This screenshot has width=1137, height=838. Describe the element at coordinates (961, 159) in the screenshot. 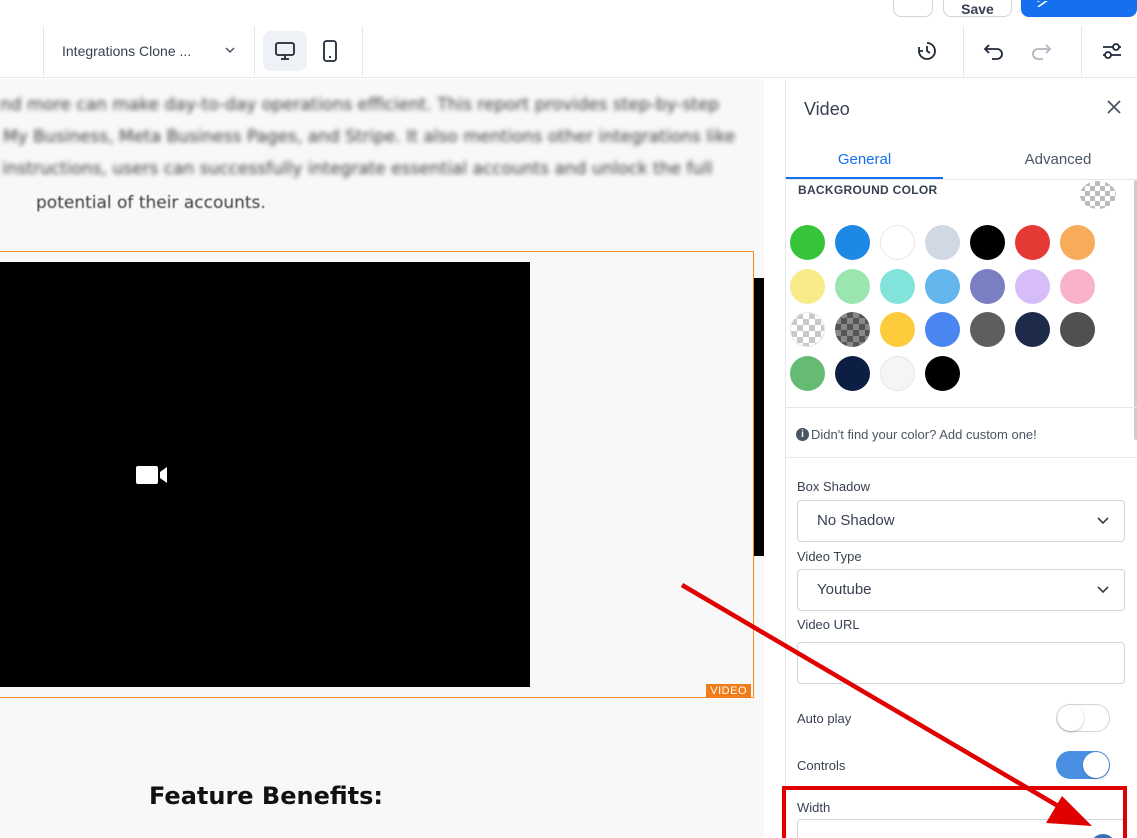

I see `panel-tabs: General Advanced` at that location.